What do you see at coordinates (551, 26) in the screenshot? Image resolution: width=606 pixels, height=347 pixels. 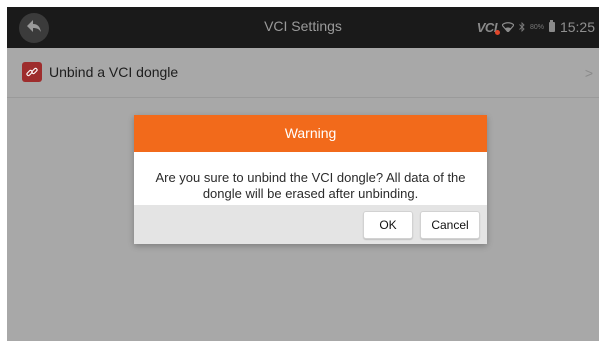 I see `battery-icon` at bounding box center [551, 26].